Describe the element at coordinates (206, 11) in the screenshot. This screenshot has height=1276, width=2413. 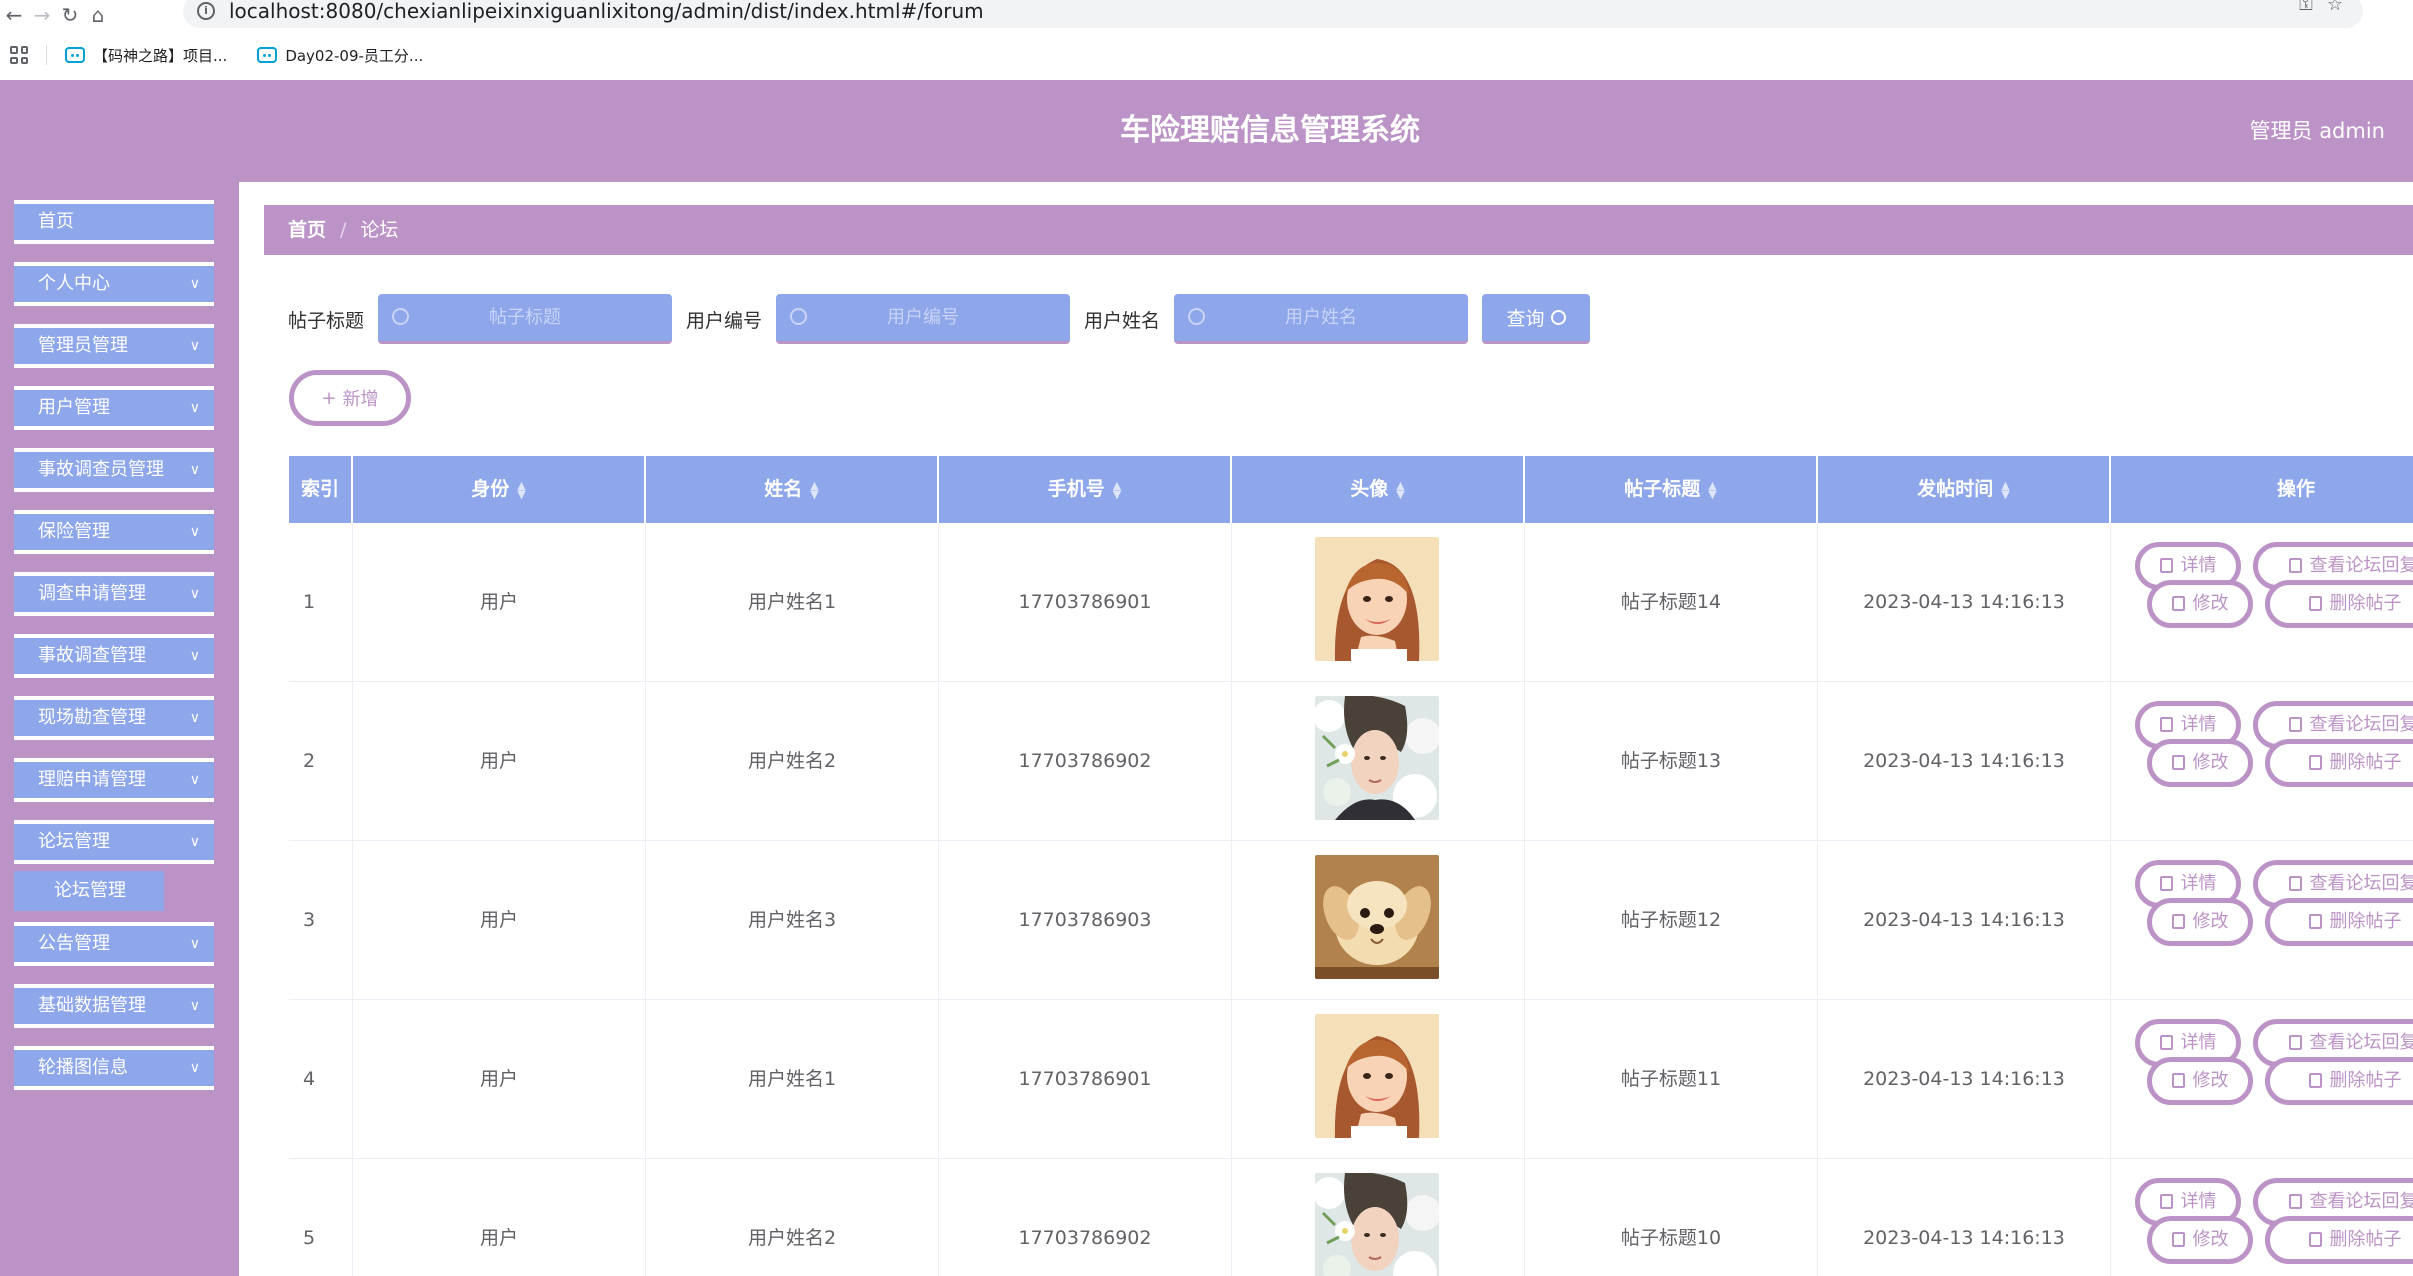
I see `site-info-icon: i` at that location.